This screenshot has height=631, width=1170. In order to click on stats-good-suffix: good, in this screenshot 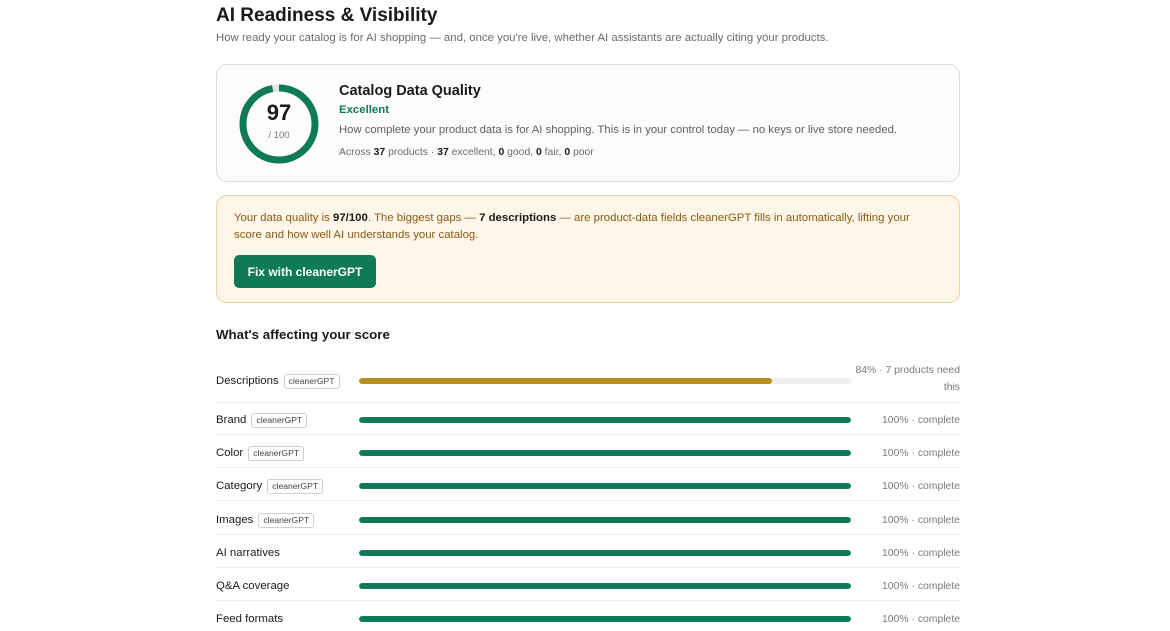, I will do `click(520, 152)`.